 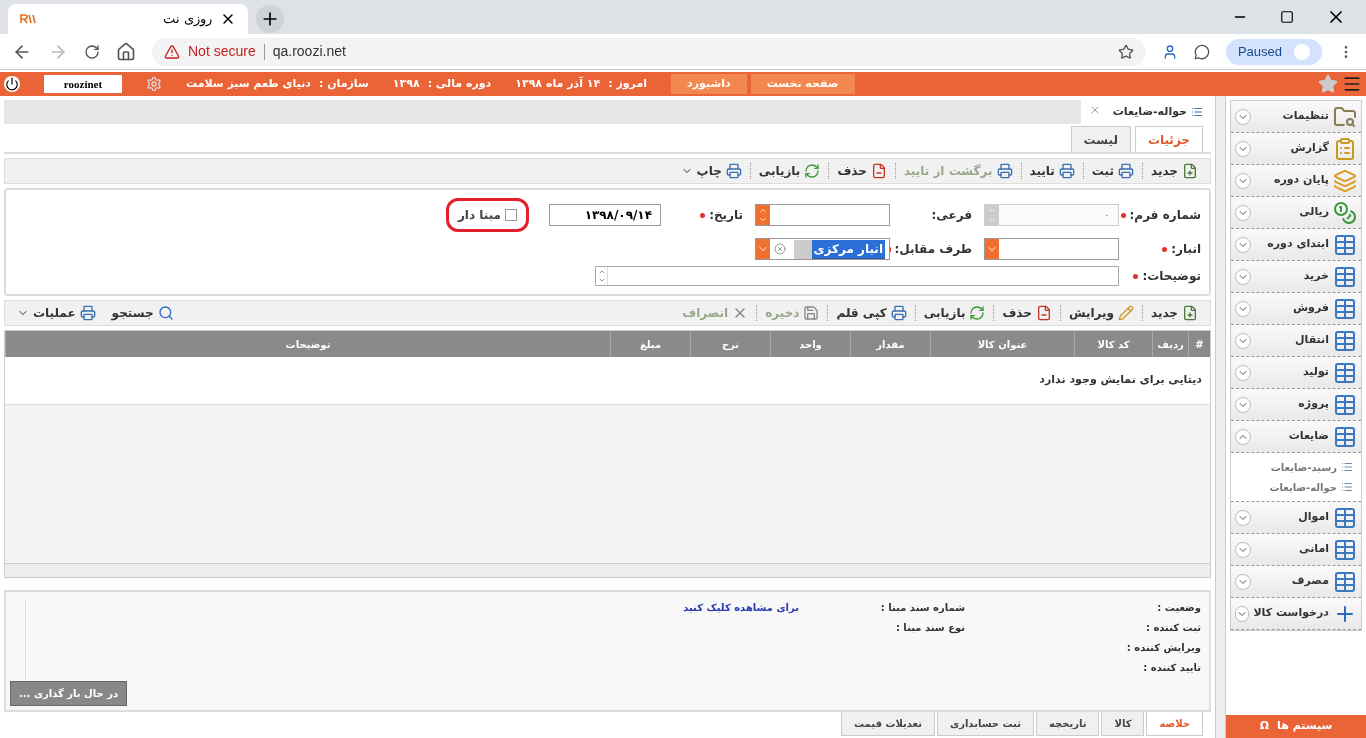 I want to click on url-text: qa.roozi.net, so click(x=309, y=51).